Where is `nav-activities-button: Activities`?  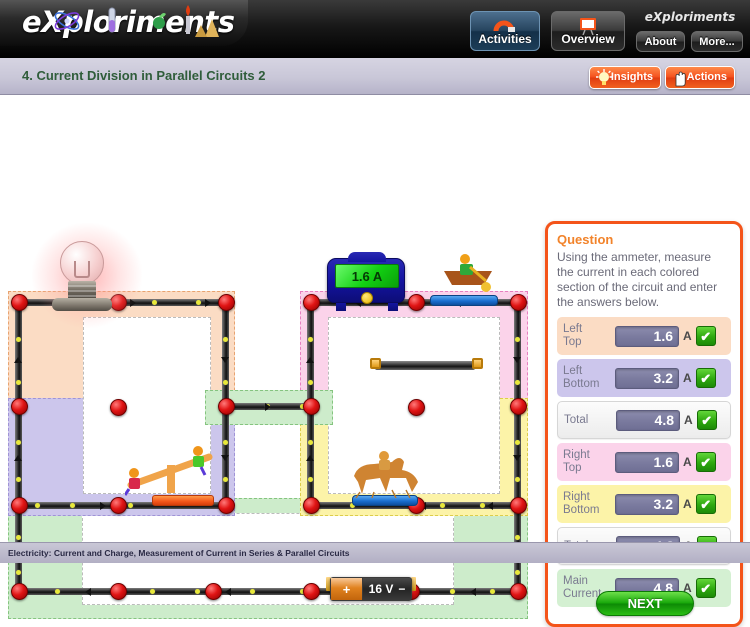
nav-activities-button: Activities is located at coordinates (505, 31).